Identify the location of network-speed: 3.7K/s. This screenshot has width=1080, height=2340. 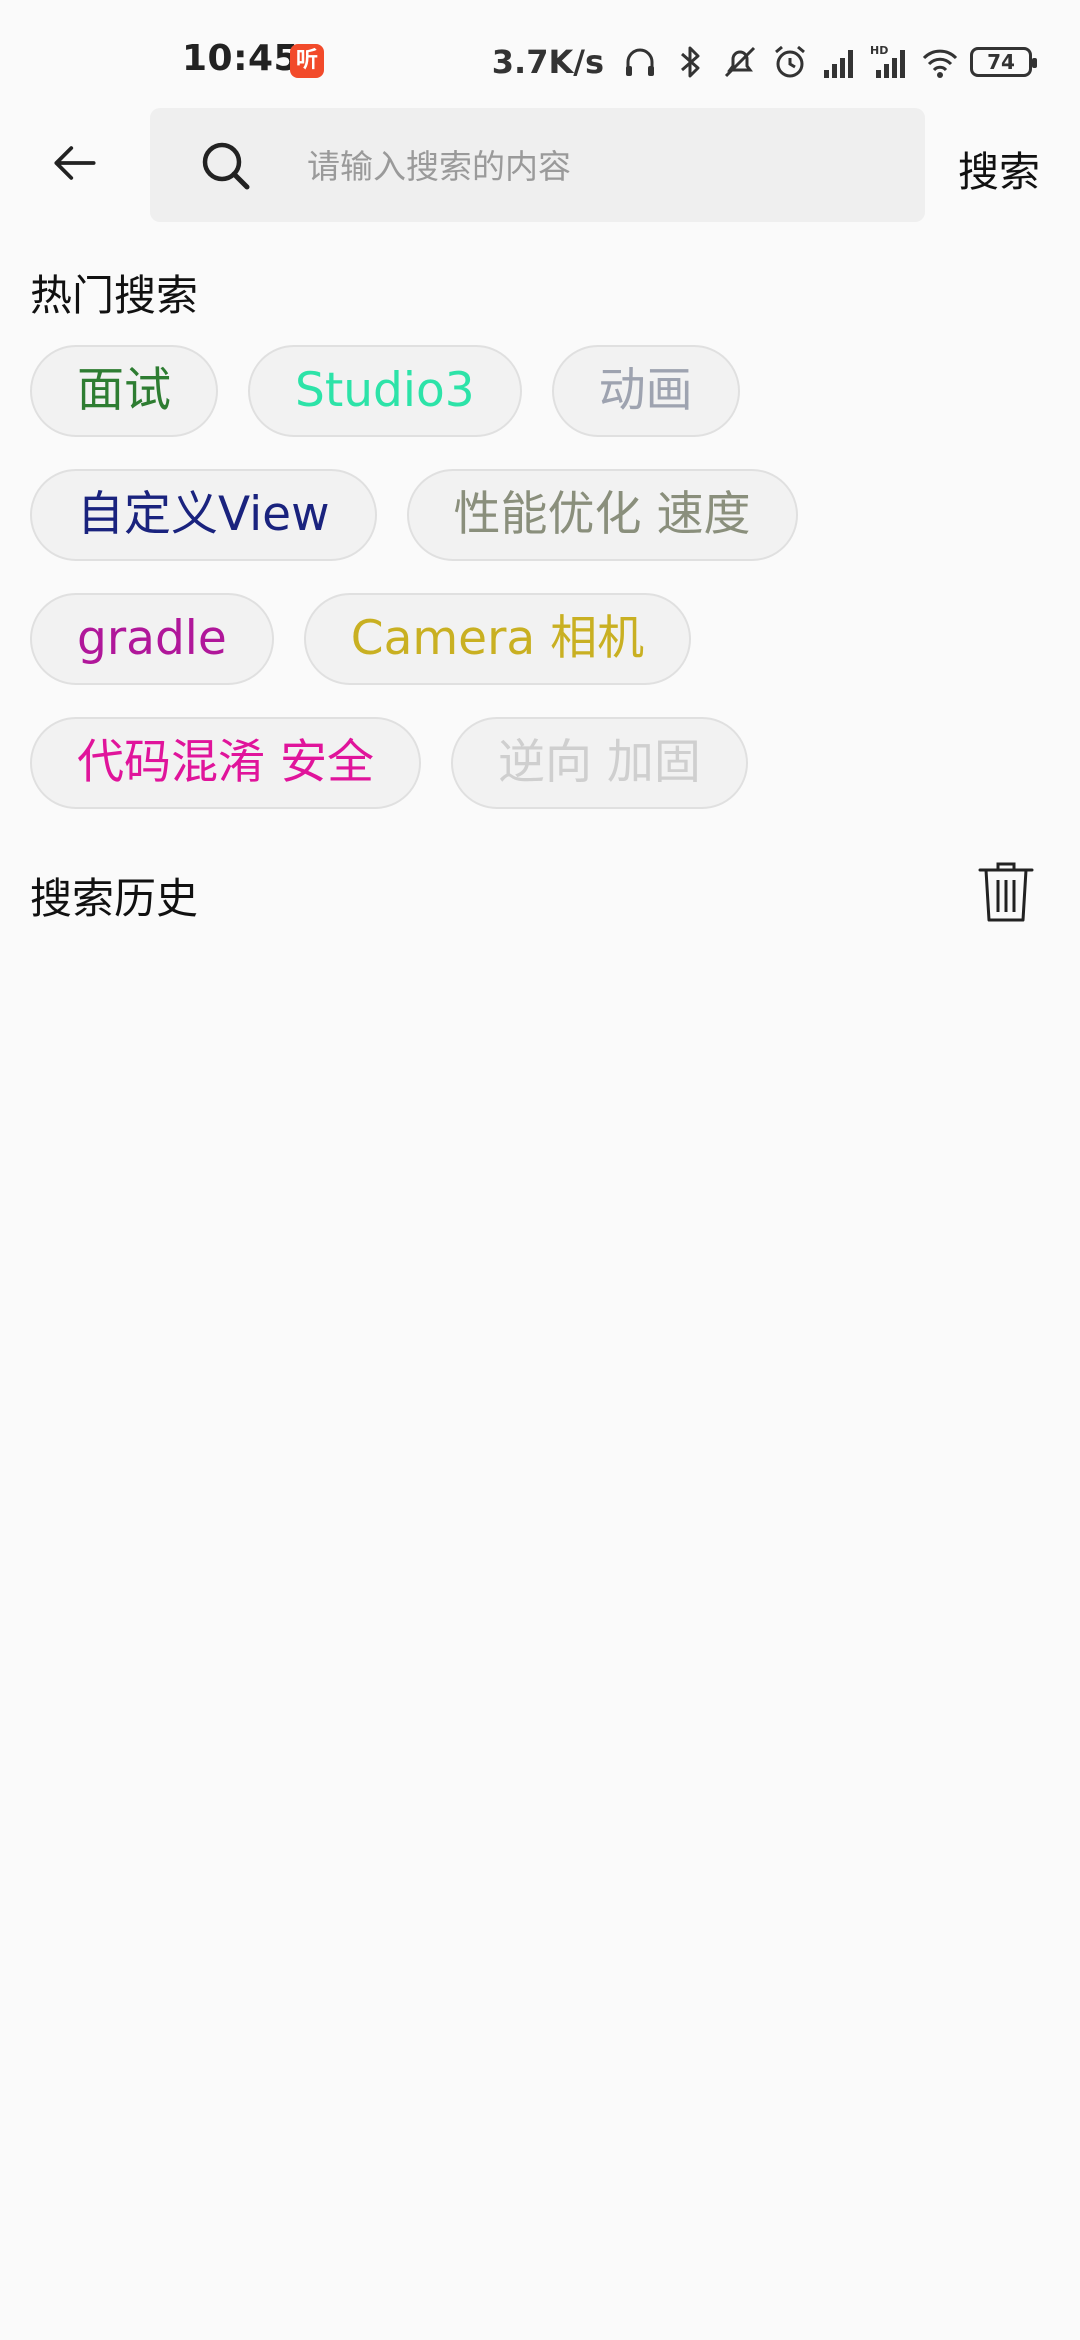
(547, 62).